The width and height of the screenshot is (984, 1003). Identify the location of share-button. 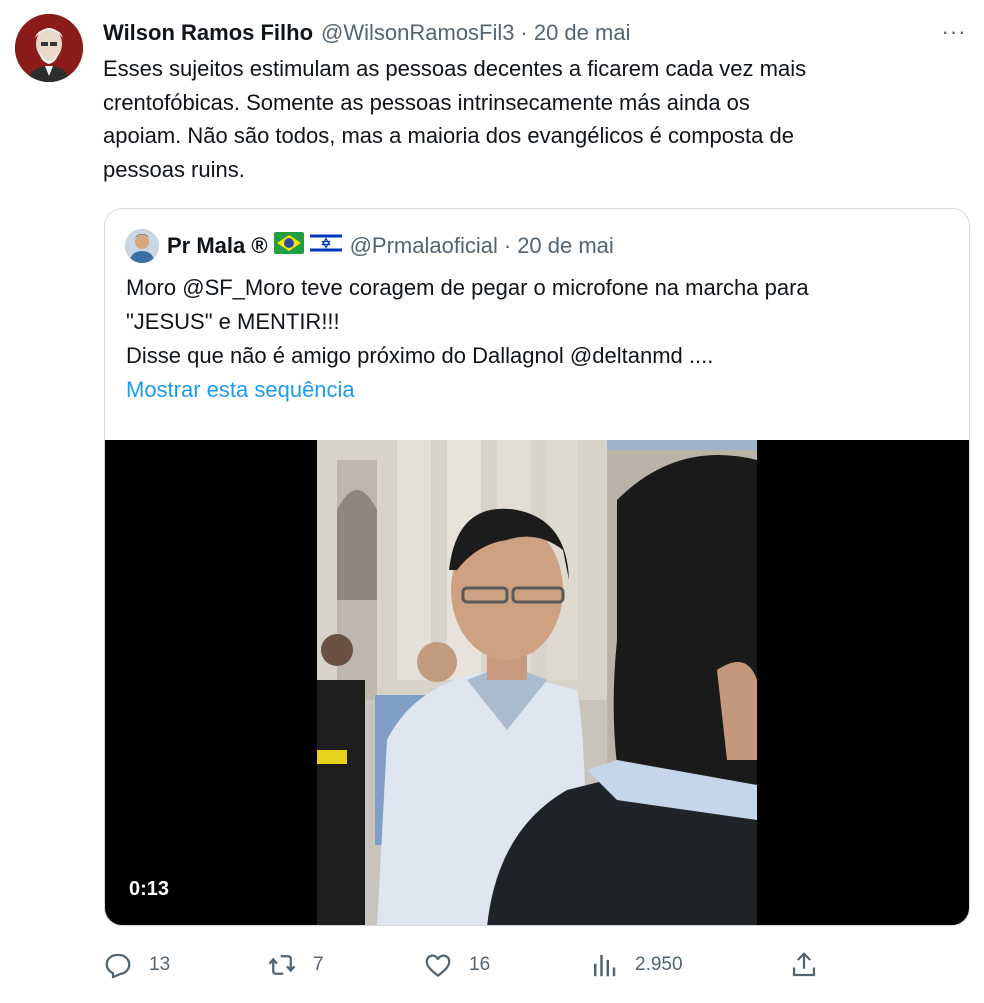
(804, 965).